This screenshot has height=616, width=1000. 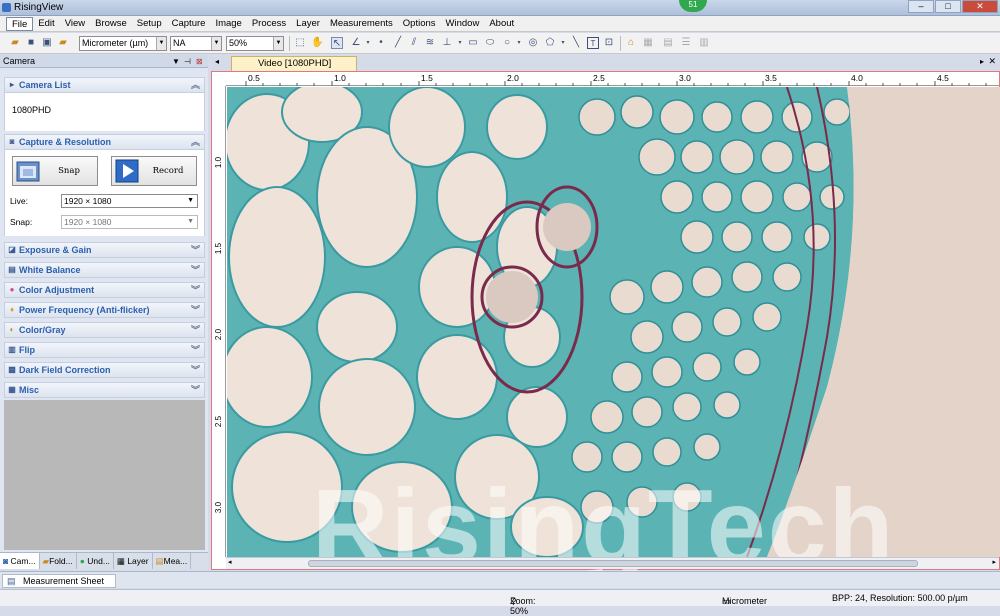 What do you see at coordinates (187, 61) in the screenshot?
I see `pin-icon: ⊣` at bounding box center [187, 61].